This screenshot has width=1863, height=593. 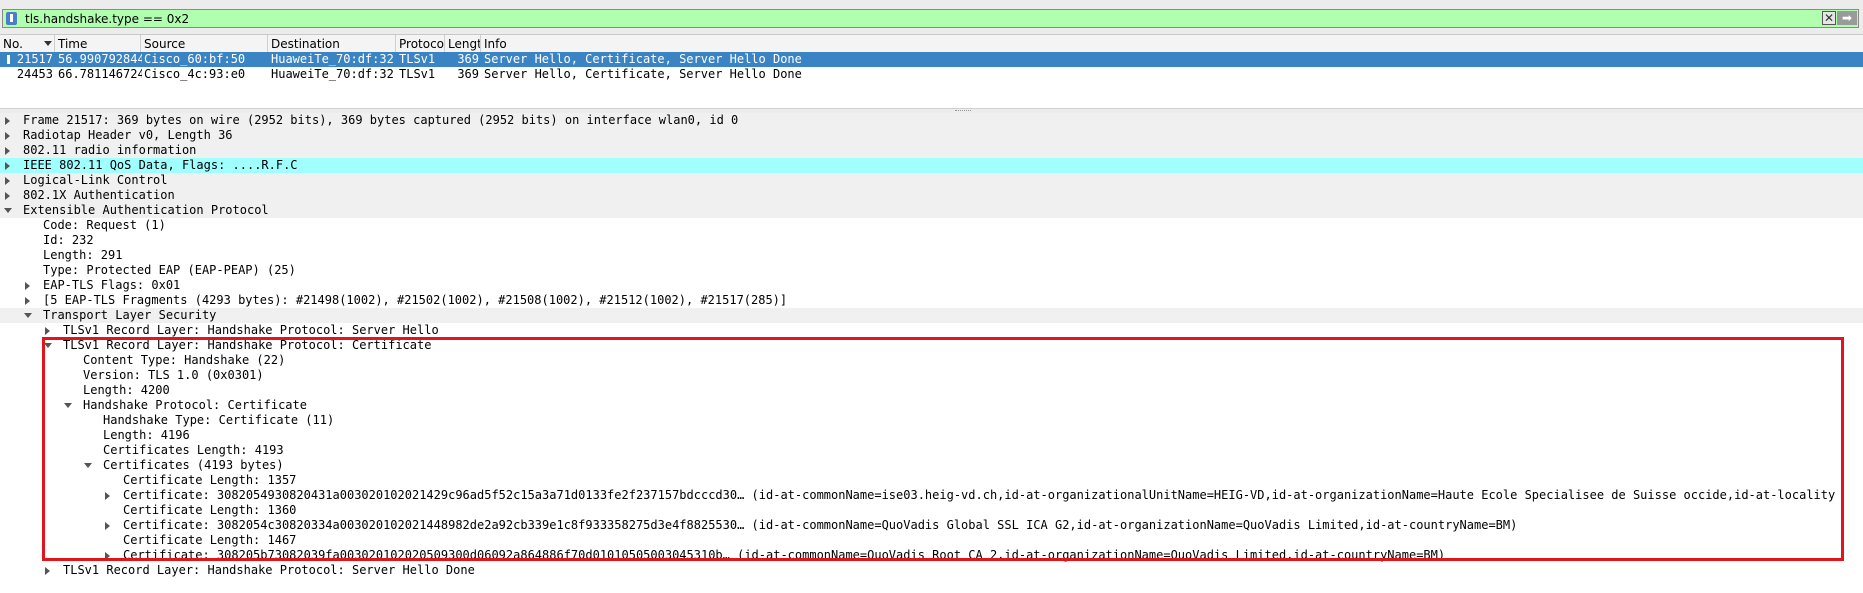 What do you see at coordinates (195, 405) in the screenshot?
I see `tree-item-label: Handshake Protocol: Certificate` at bounding box center [195, 405].